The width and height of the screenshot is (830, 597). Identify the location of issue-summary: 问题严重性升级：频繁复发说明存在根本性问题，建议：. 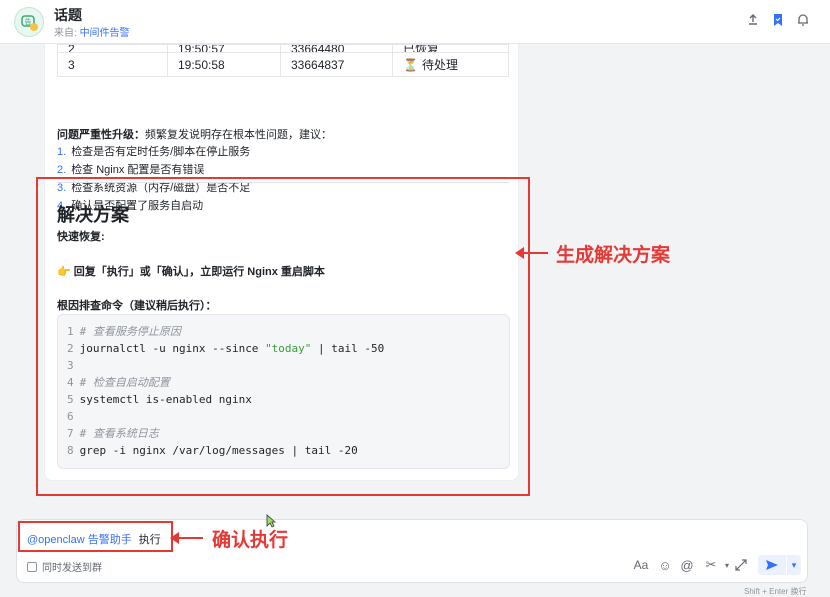
(194, 135).